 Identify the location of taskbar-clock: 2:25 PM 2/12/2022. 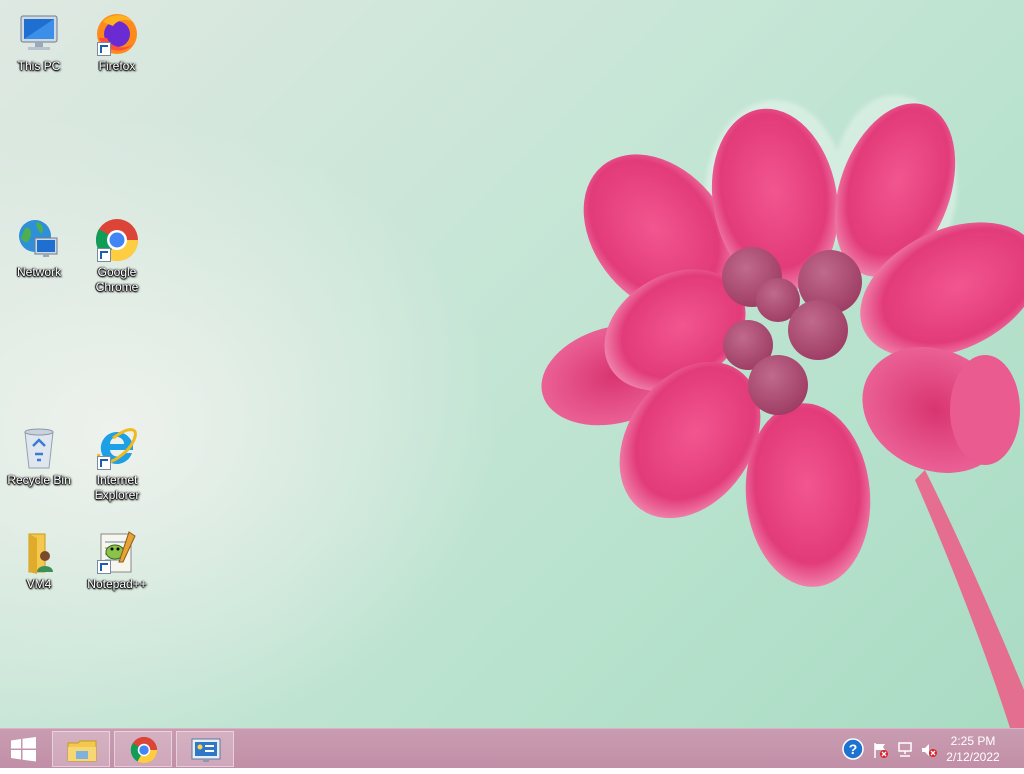
(973, 749).